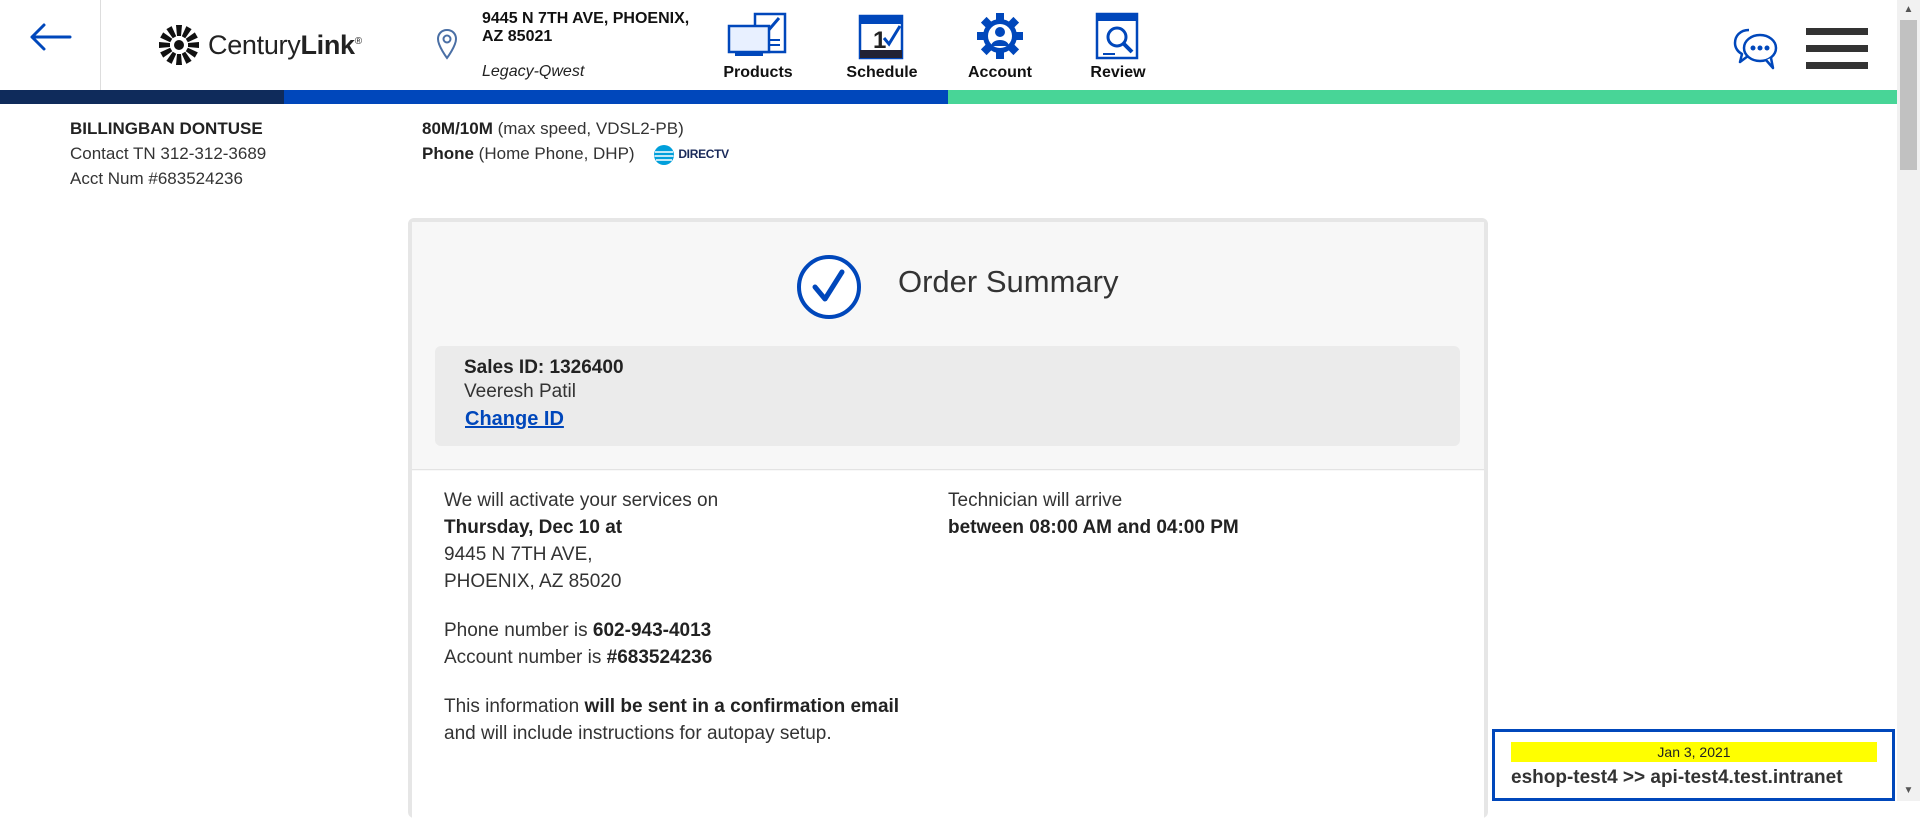  I want to click on change-id-link: Change ID, so click(514, 419).